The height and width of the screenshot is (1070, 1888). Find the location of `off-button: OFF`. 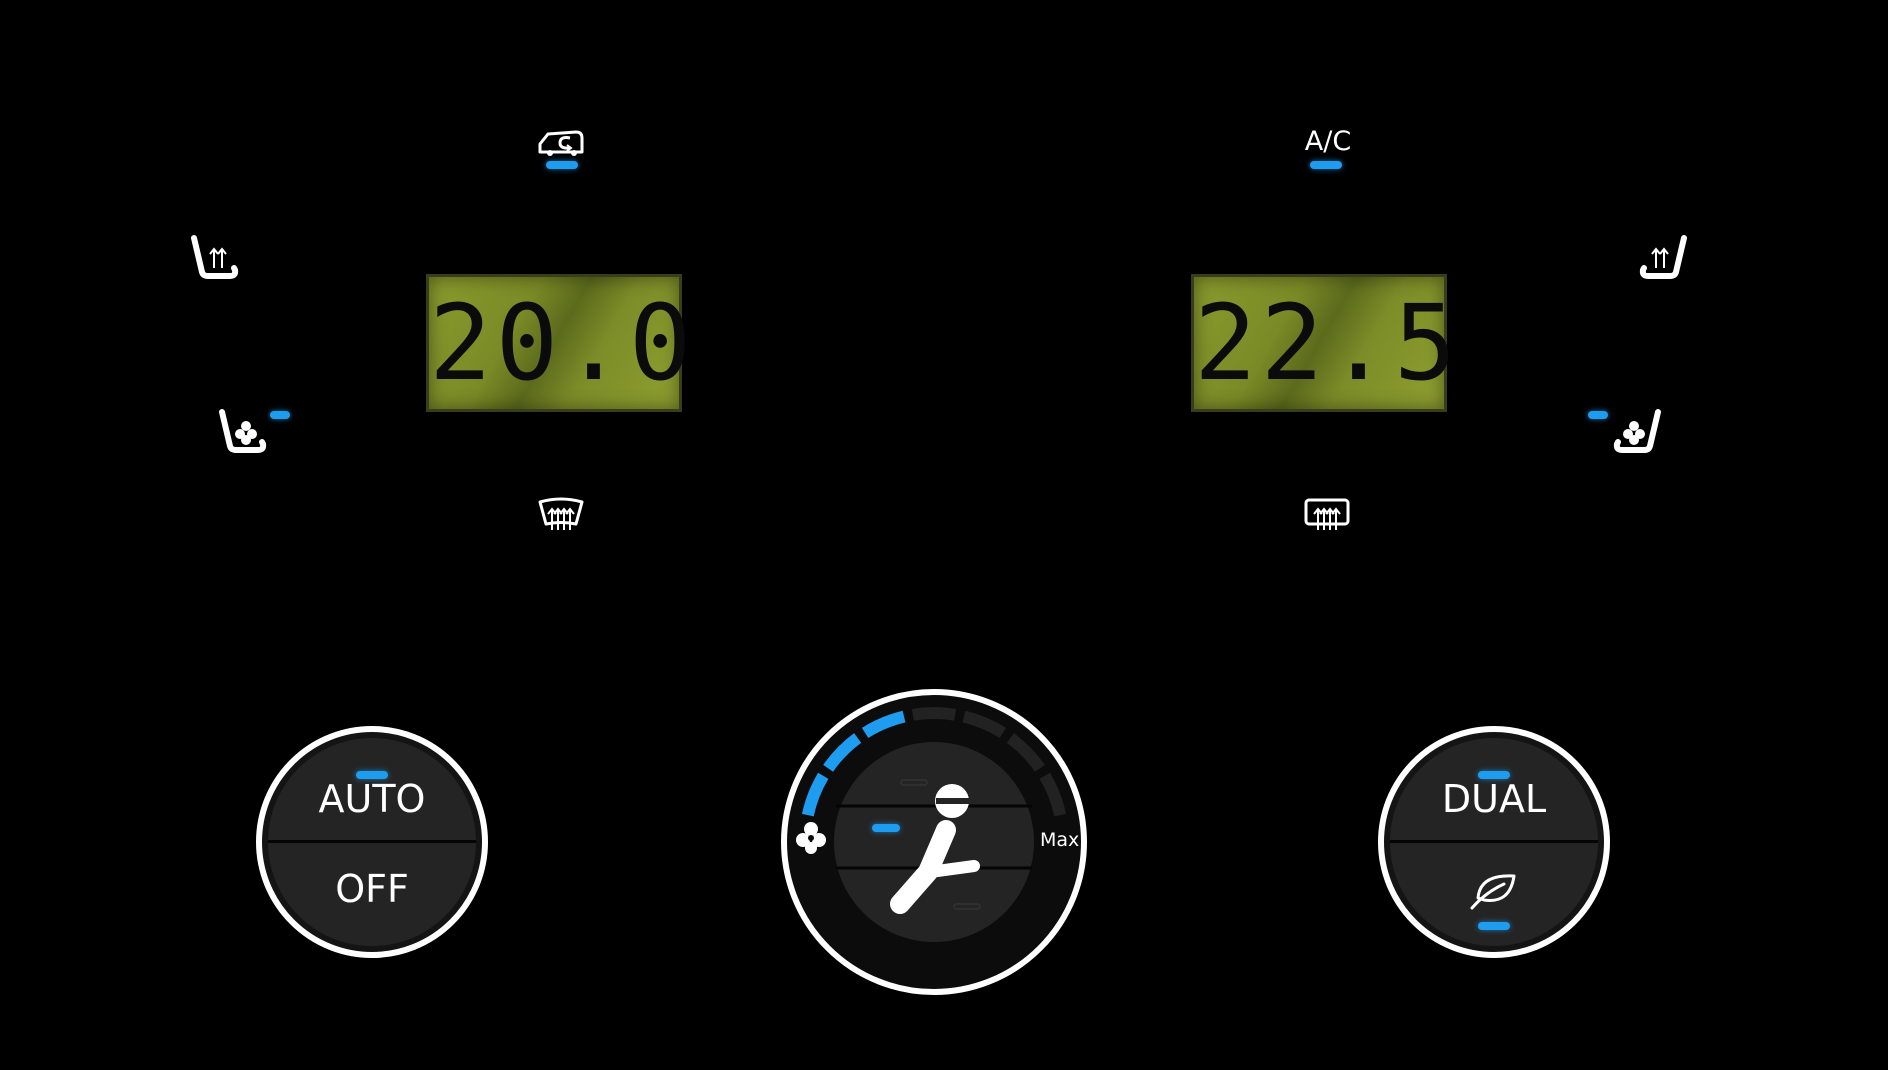

off-button: OFF is located at coordinates (372, 894).